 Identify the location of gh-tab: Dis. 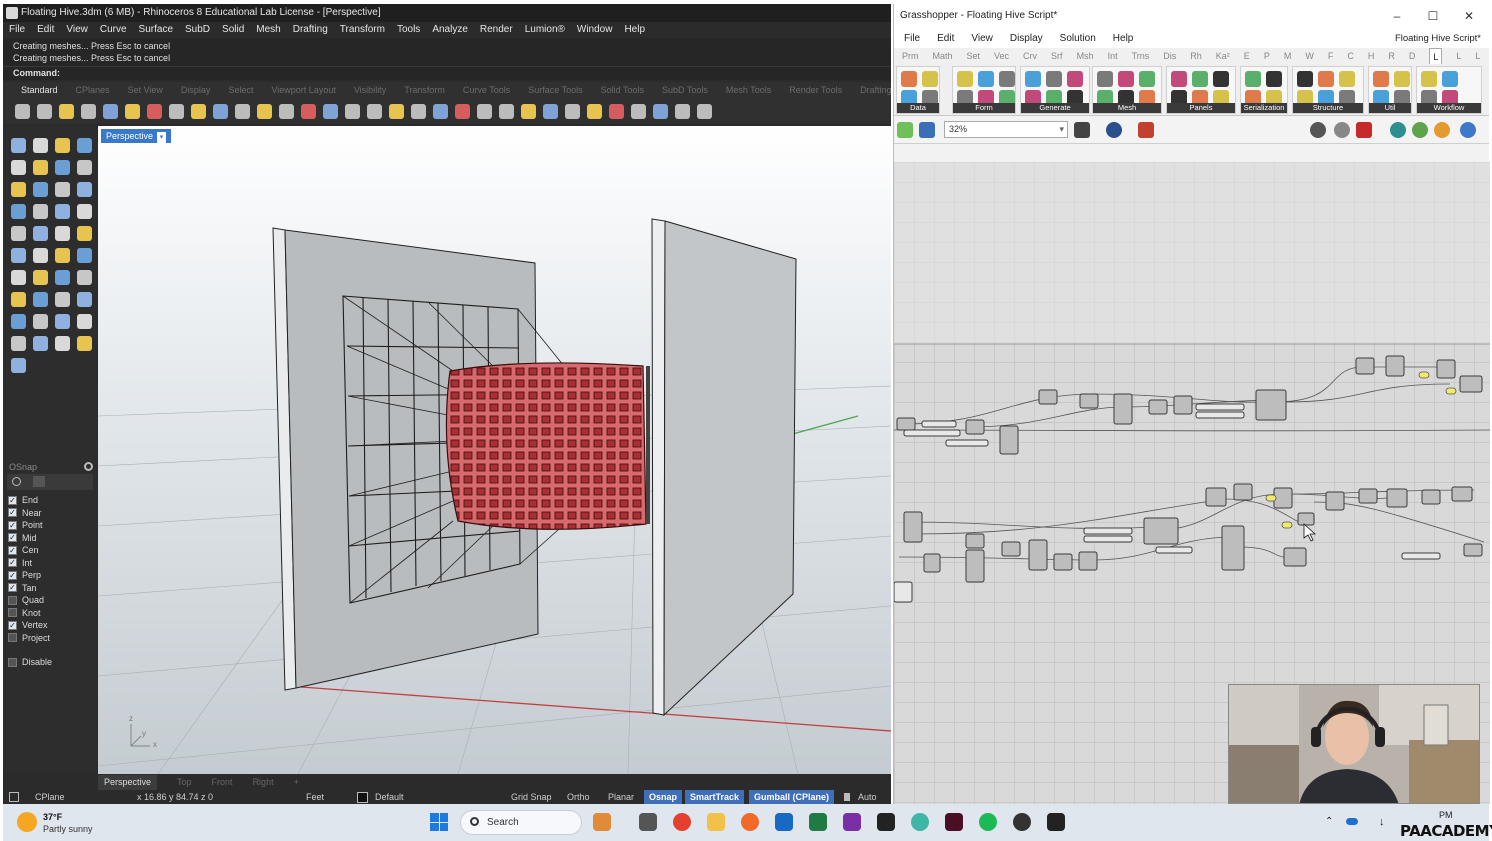
(1169, 56).